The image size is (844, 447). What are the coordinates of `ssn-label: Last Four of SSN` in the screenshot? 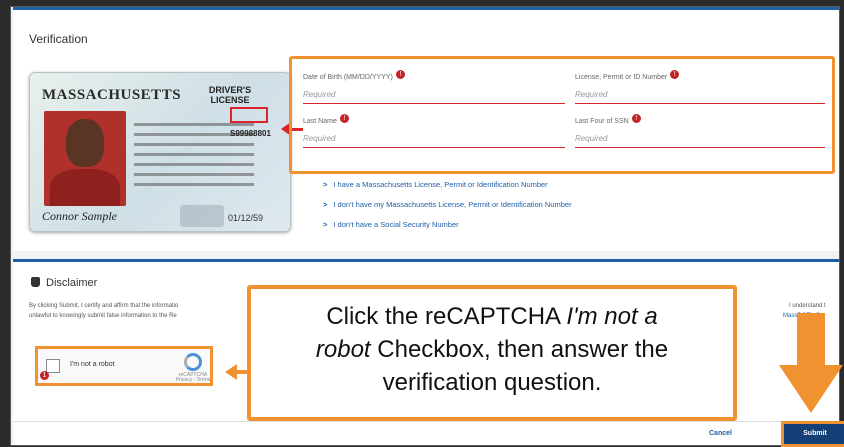 It's located at (602, 121).